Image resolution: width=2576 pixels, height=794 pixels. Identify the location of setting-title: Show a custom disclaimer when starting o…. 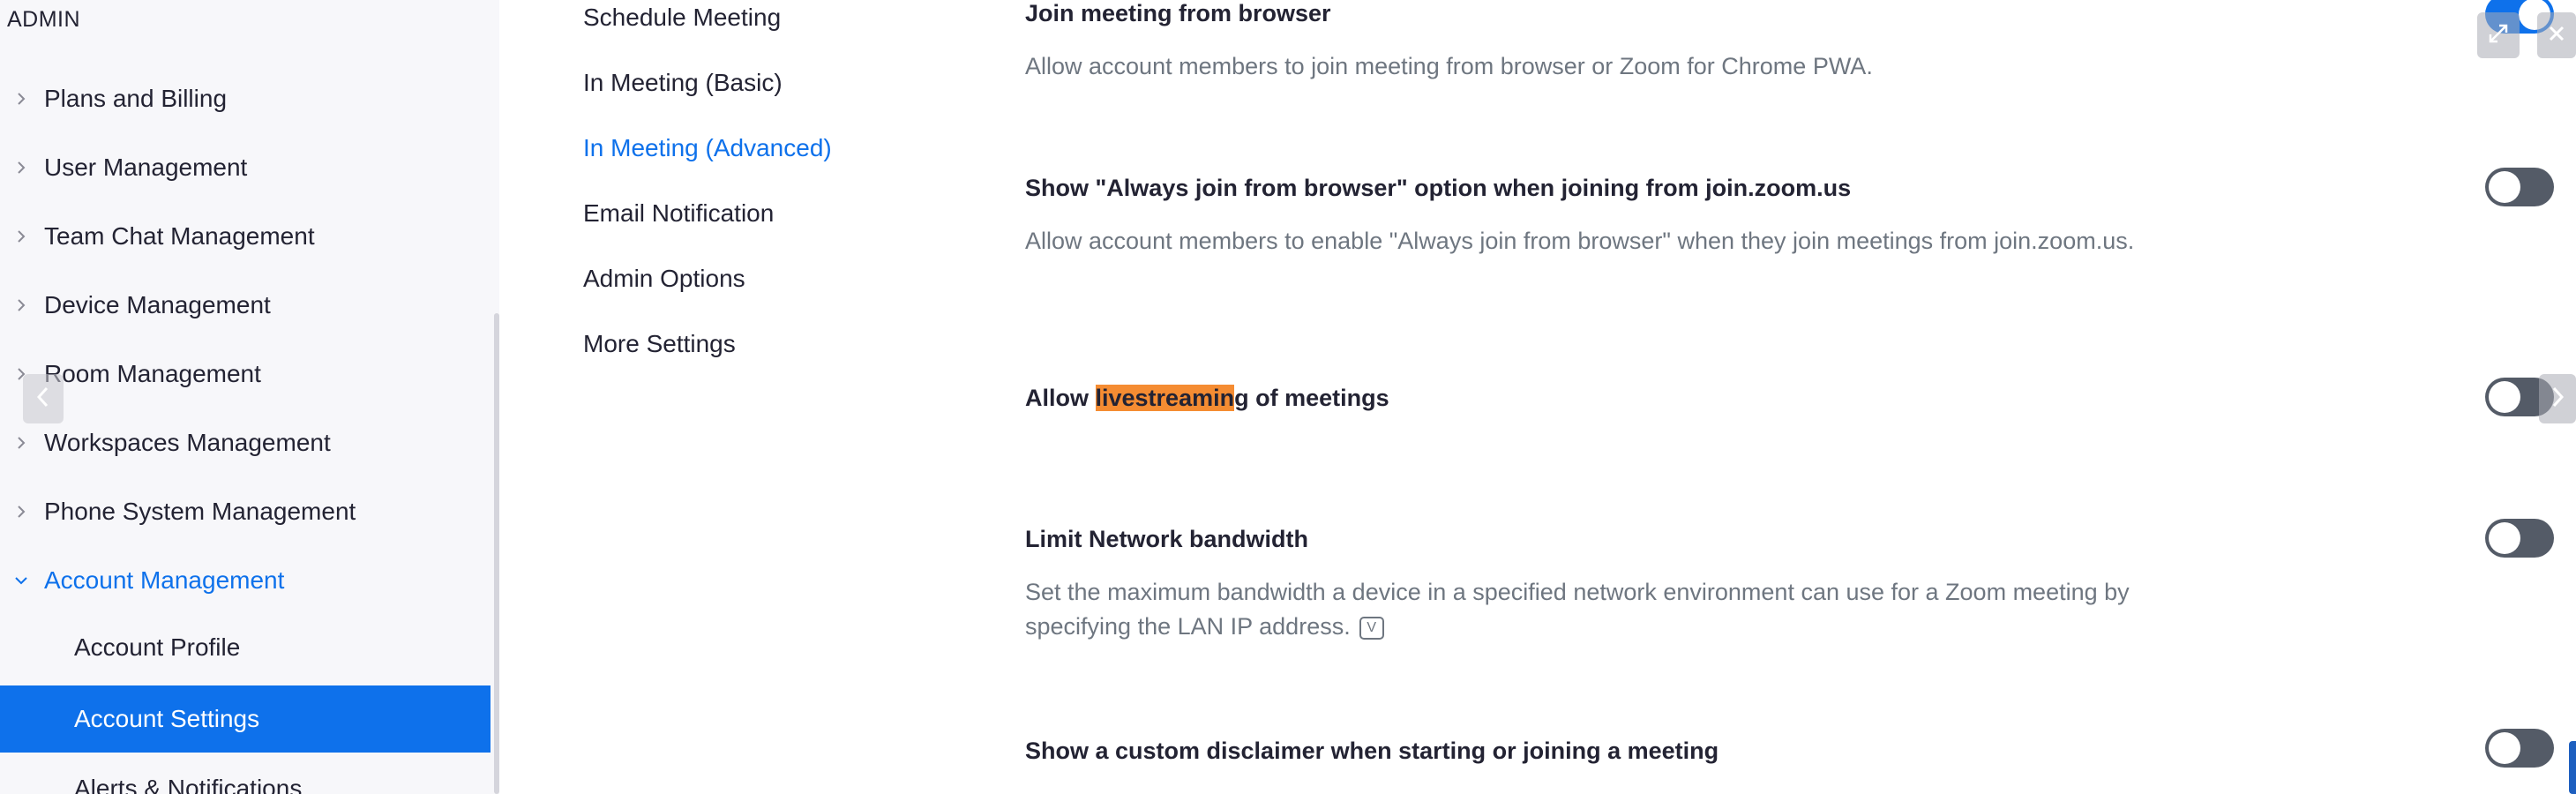
(1372, 751).